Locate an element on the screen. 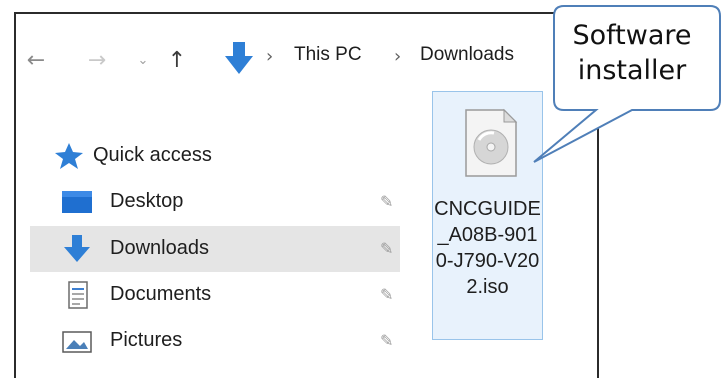 The height and width of the screenshot is (378, 723). sidebar-item-label: Desktop is located at coordinates (147, 201).